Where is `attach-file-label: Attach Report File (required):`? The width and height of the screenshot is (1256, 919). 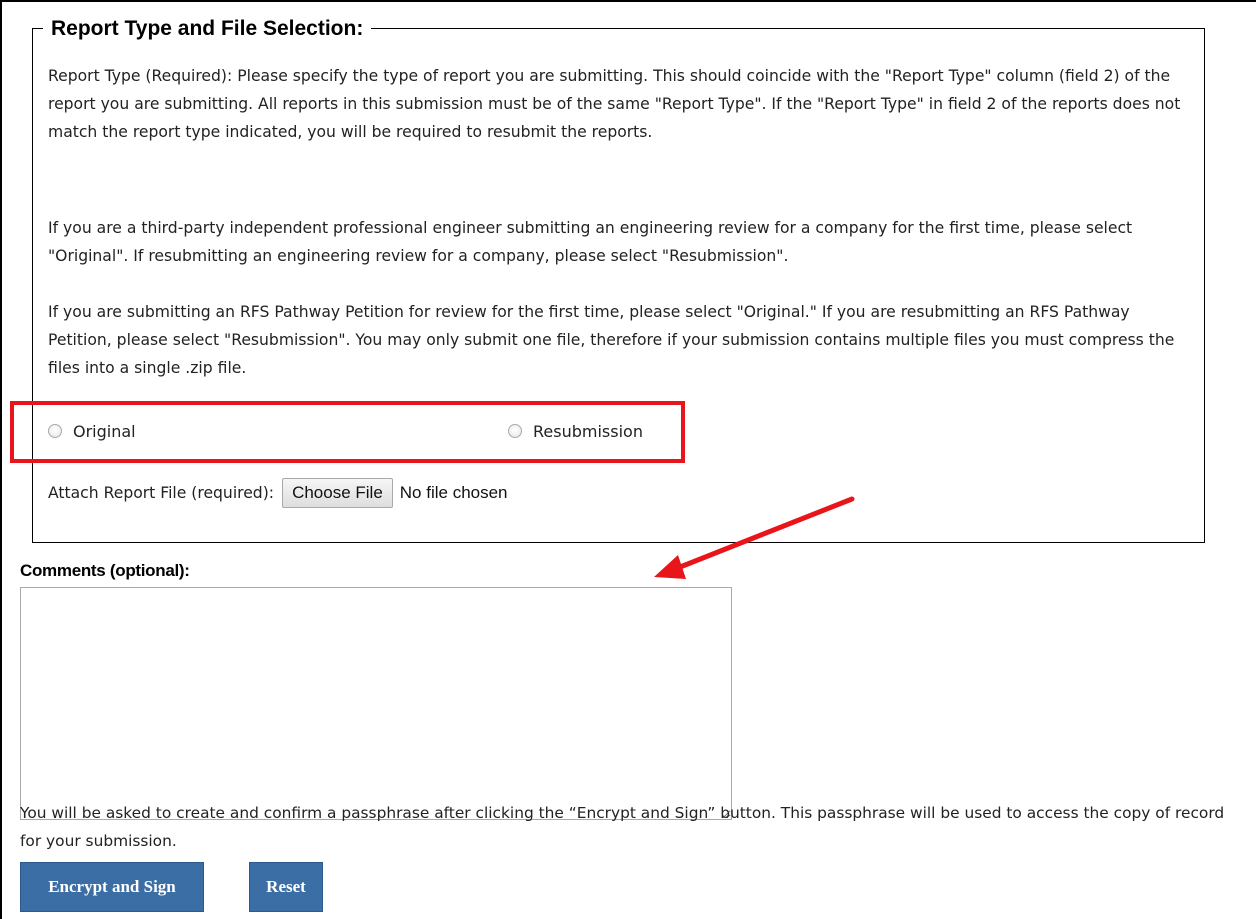 attach-file-label: Attach Report File (required): is located at coordinates (161, 493).